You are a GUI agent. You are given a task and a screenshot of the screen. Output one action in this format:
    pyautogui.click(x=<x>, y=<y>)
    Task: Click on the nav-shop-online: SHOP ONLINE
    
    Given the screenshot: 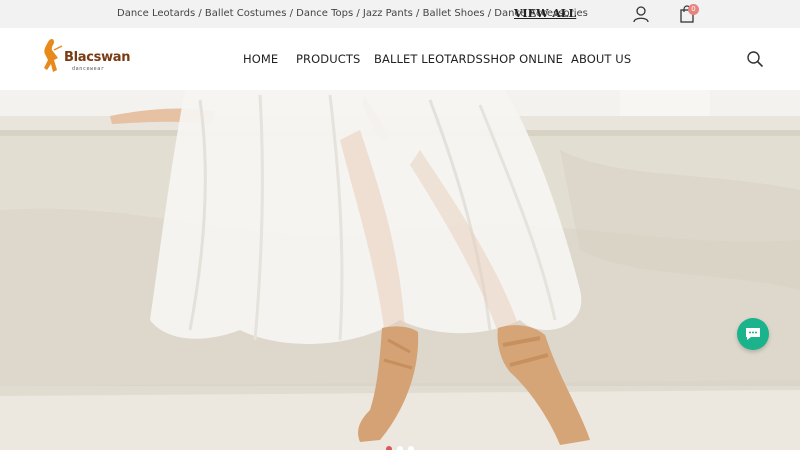 What is the action you would take?
    pyautogui.click(x=523, y=59)
    